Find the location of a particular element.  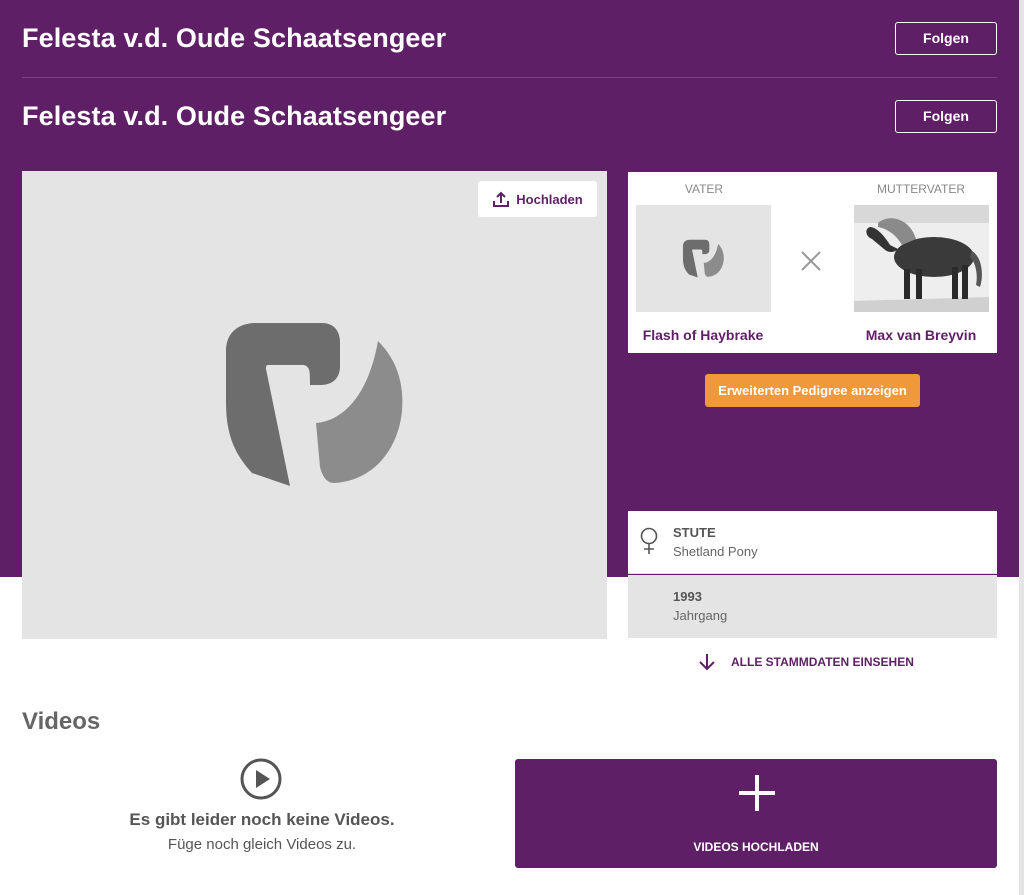

breed-value: Shetland Pony is located at coordinates (715, 551).